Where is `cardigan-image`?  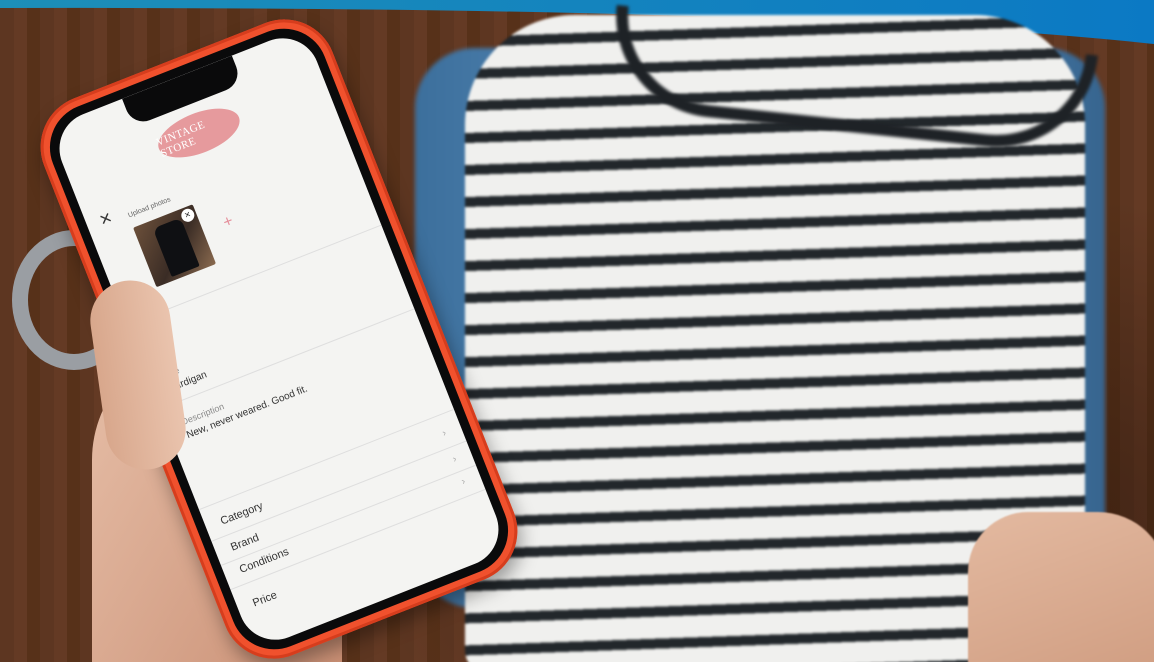 cardigan-image is located at coordinates (176, 247).